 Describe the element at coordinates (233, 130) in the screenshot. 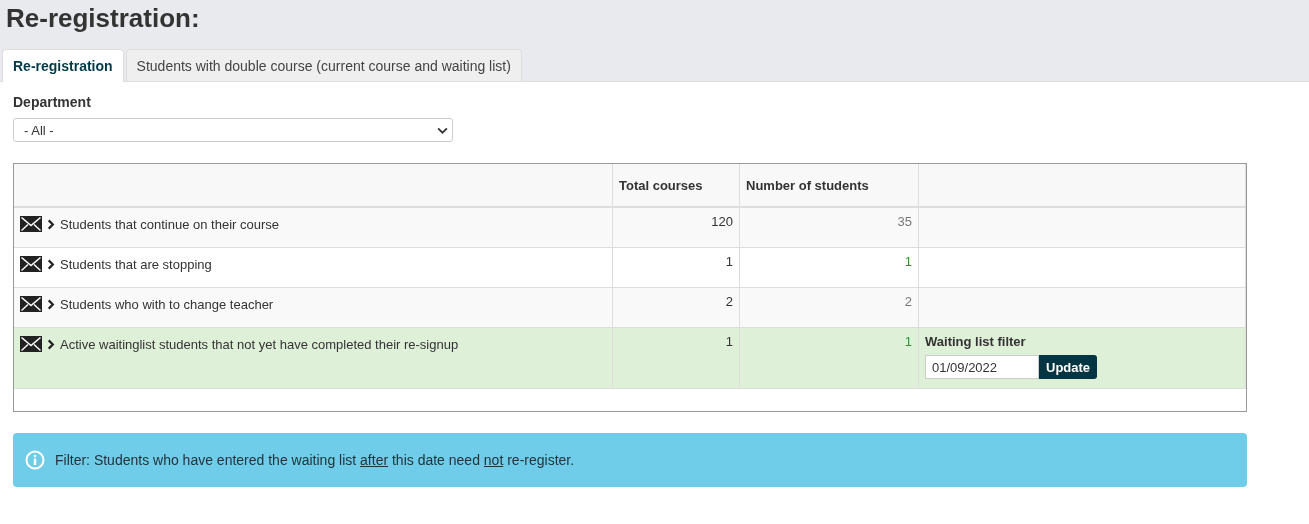

I see `department-select: - All -` at that location.